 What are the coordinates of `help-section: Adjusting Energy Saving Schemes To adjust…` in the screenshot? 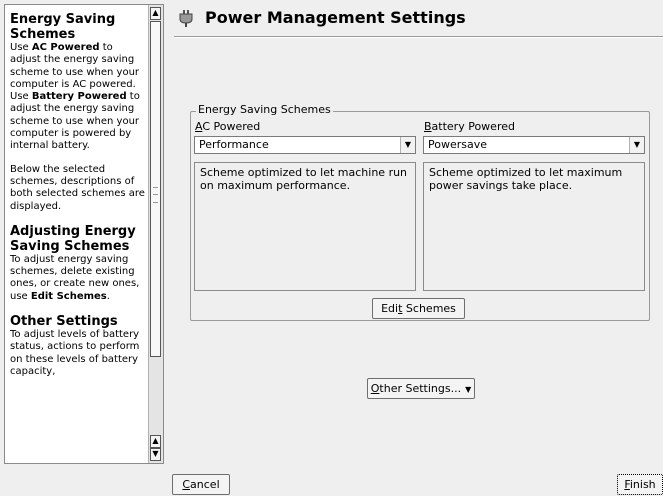 It's located at (77, 263).